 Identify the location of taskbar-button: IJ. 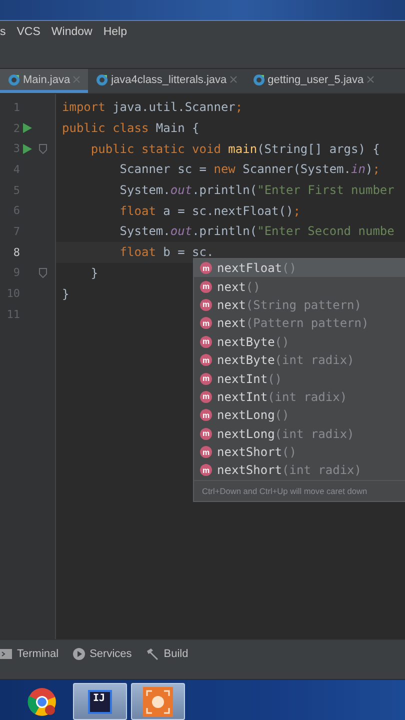
(100, 701).